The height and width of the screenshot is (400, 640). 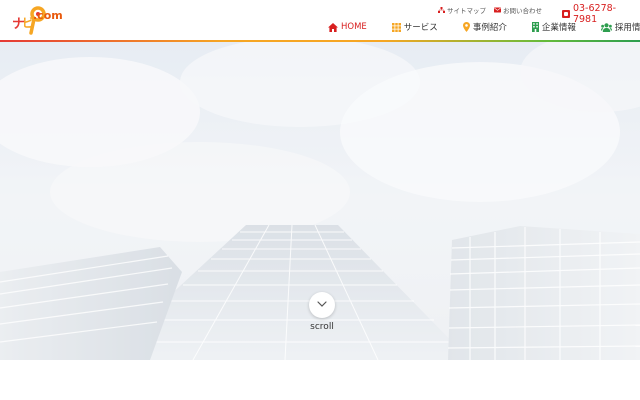 What do you see at coordinates (396, 27) in the screenshot?
I see `grid-icon` at bounding box center [396, 27].